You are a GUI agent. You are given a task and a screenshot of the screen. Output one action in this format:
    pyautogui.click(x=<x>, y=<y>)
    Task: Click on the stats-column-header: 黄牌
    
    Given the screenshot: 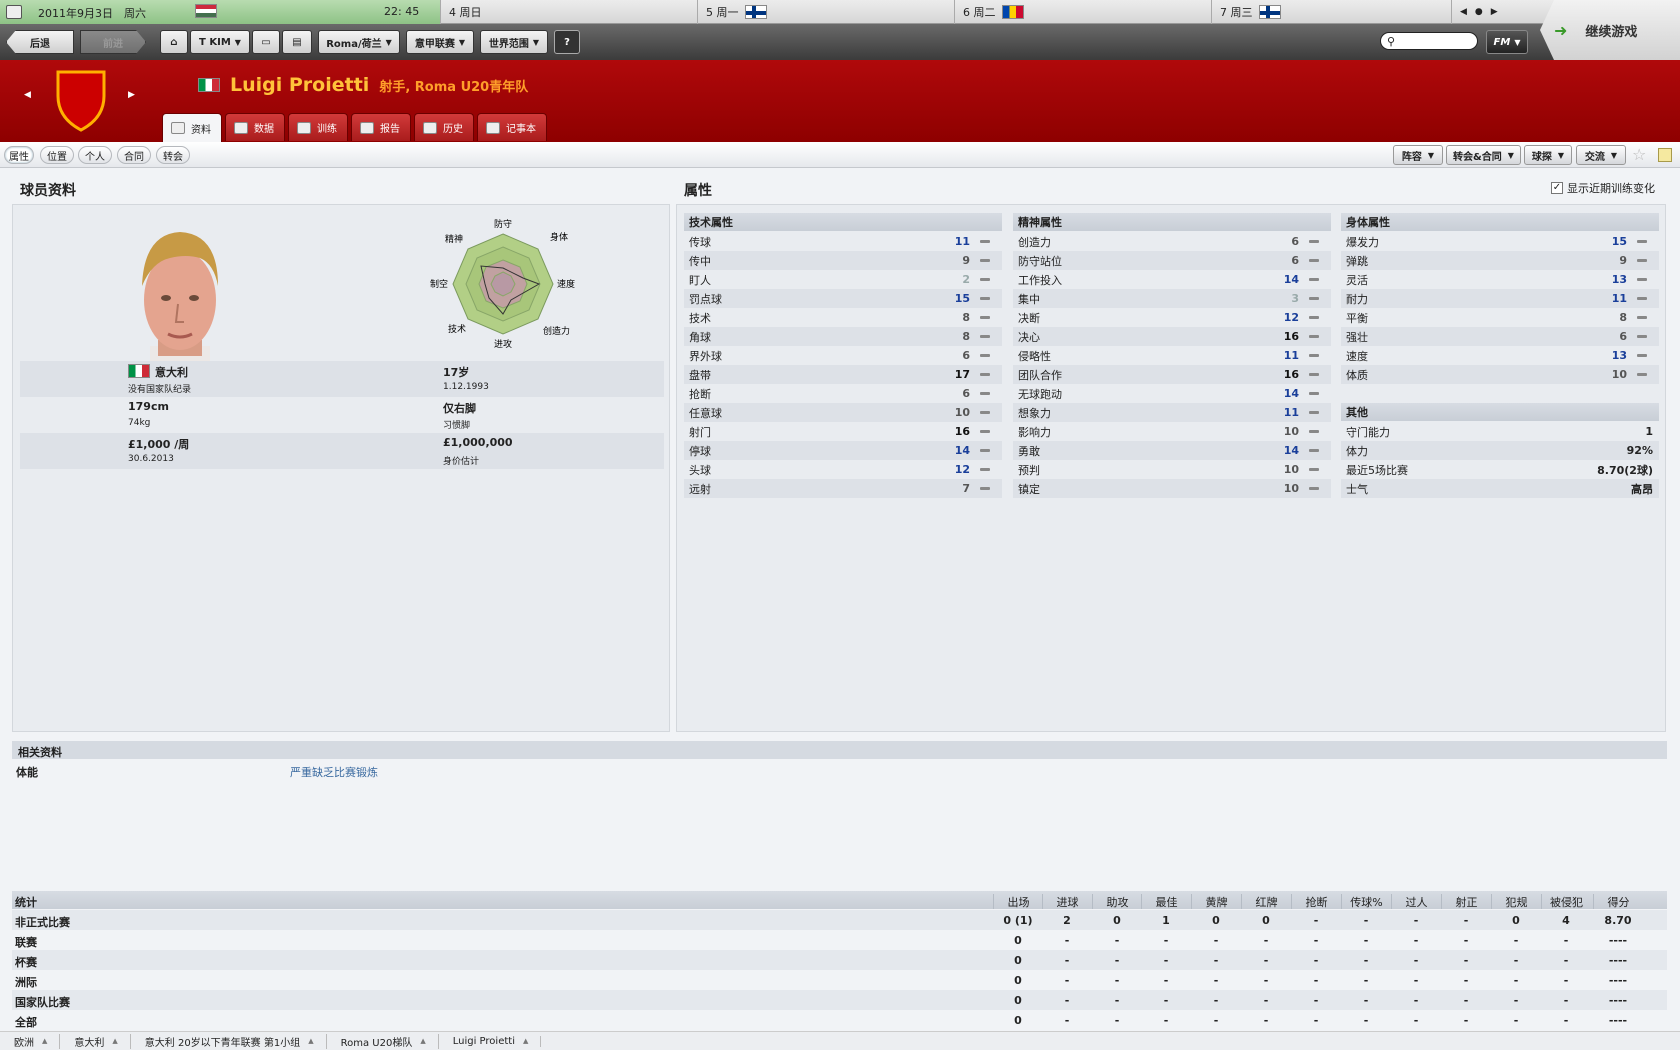 What is the action you would take?
    pyautogui.click(x=1216, y=901)
    